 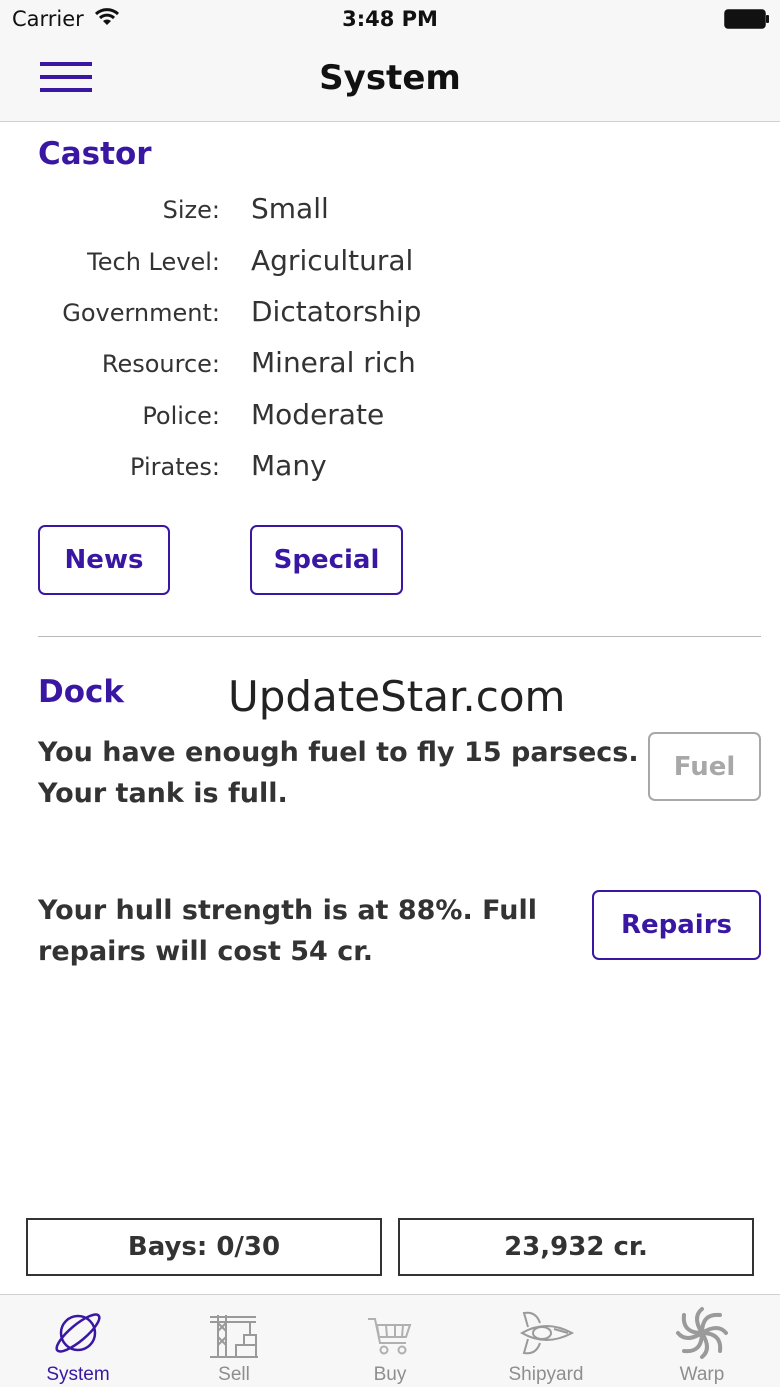 I want to click on status-bar: Carrier 3:48 PM, so click(x=390, y=20).